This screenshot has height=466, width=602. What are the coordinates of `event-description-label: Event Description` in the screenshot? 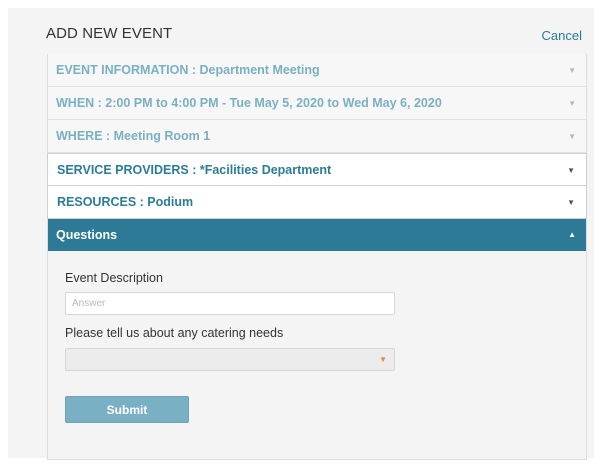 It's located at (114, 278).